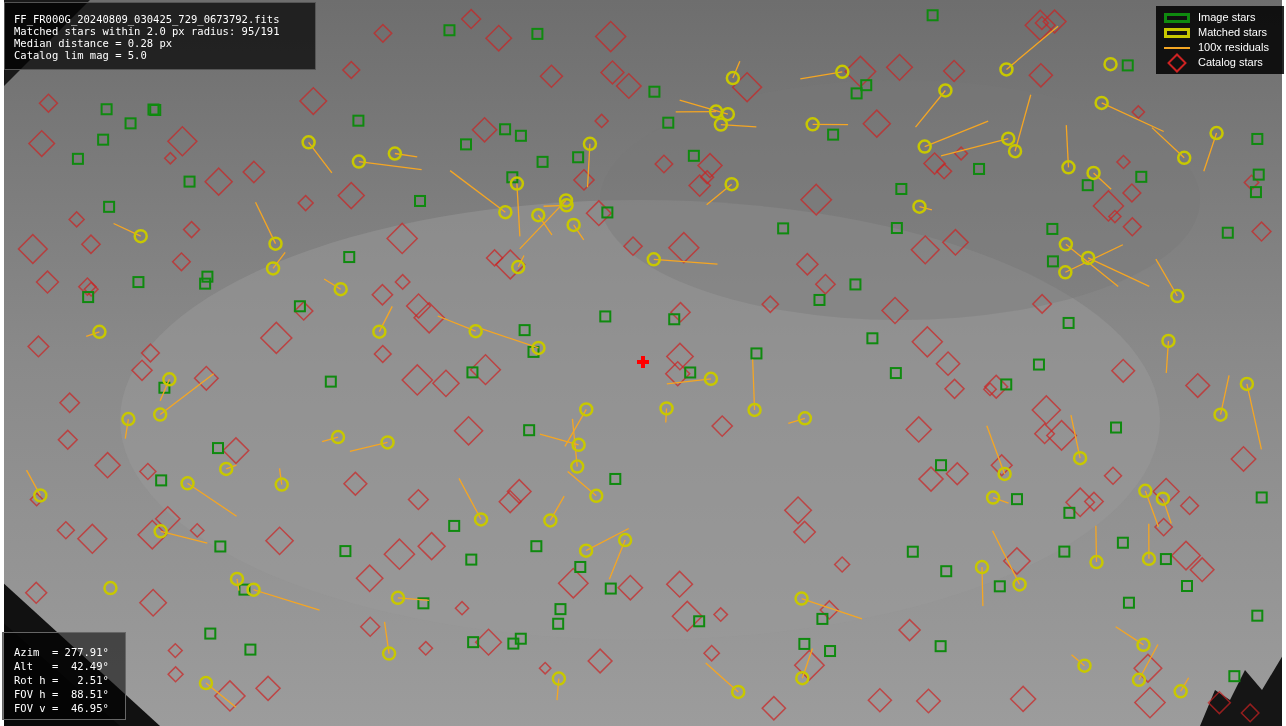 The height and width of the screenshot is (726, 1286). I want to click on legend-label: Matched stars, so click(1233, 33).